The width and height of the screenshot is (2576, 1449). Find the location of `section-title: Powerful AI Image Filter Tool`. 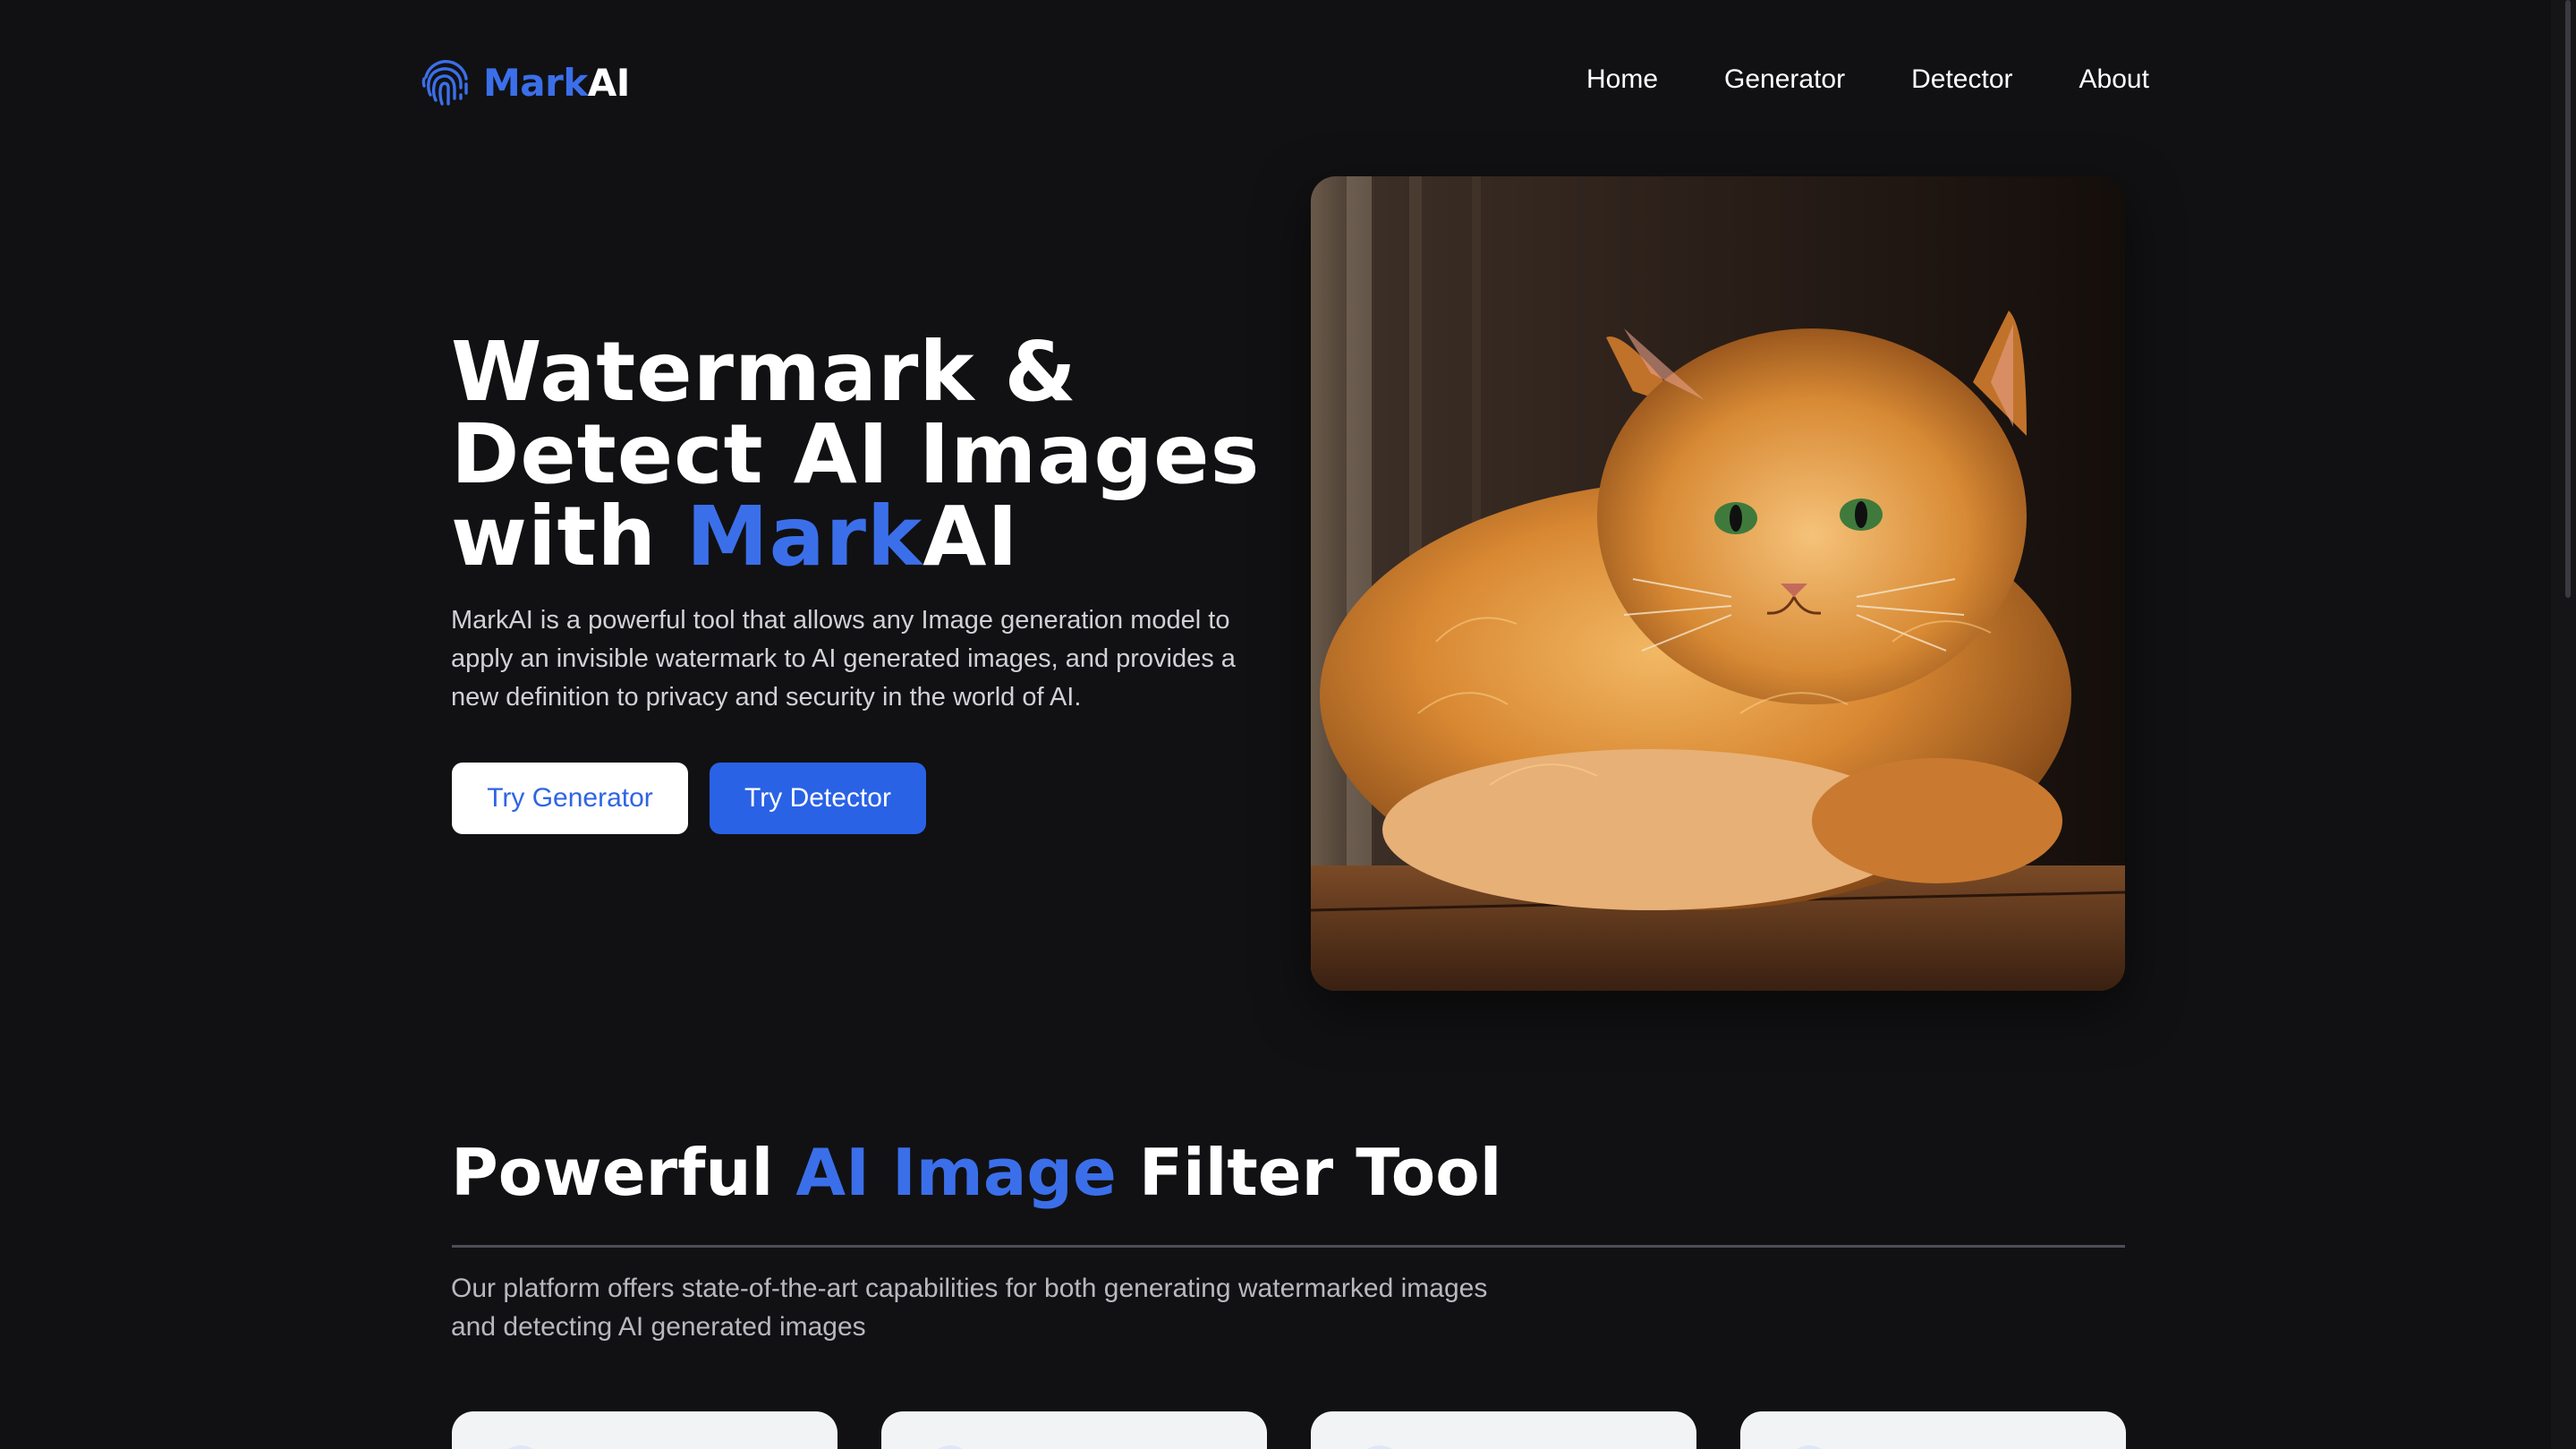

section-title: Powerful AI Image Filter Tool is located at coordinates (976, 1172).